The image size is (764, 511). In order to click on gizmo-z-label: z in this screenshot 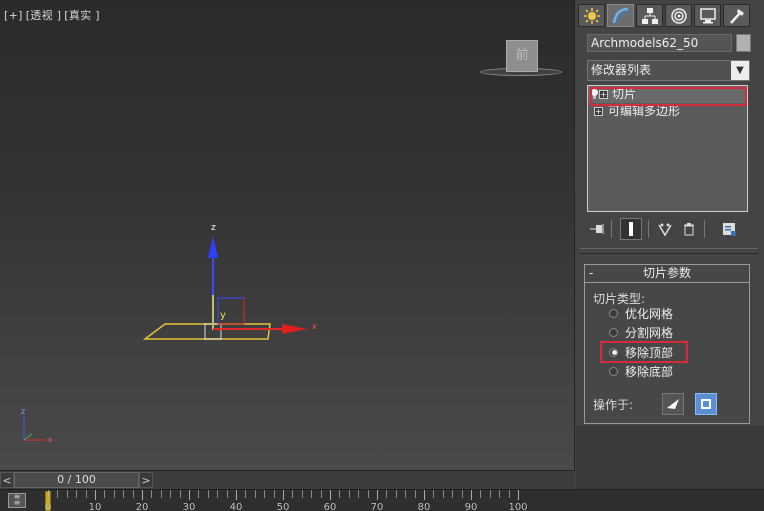, I will do `click(213, 228)`.